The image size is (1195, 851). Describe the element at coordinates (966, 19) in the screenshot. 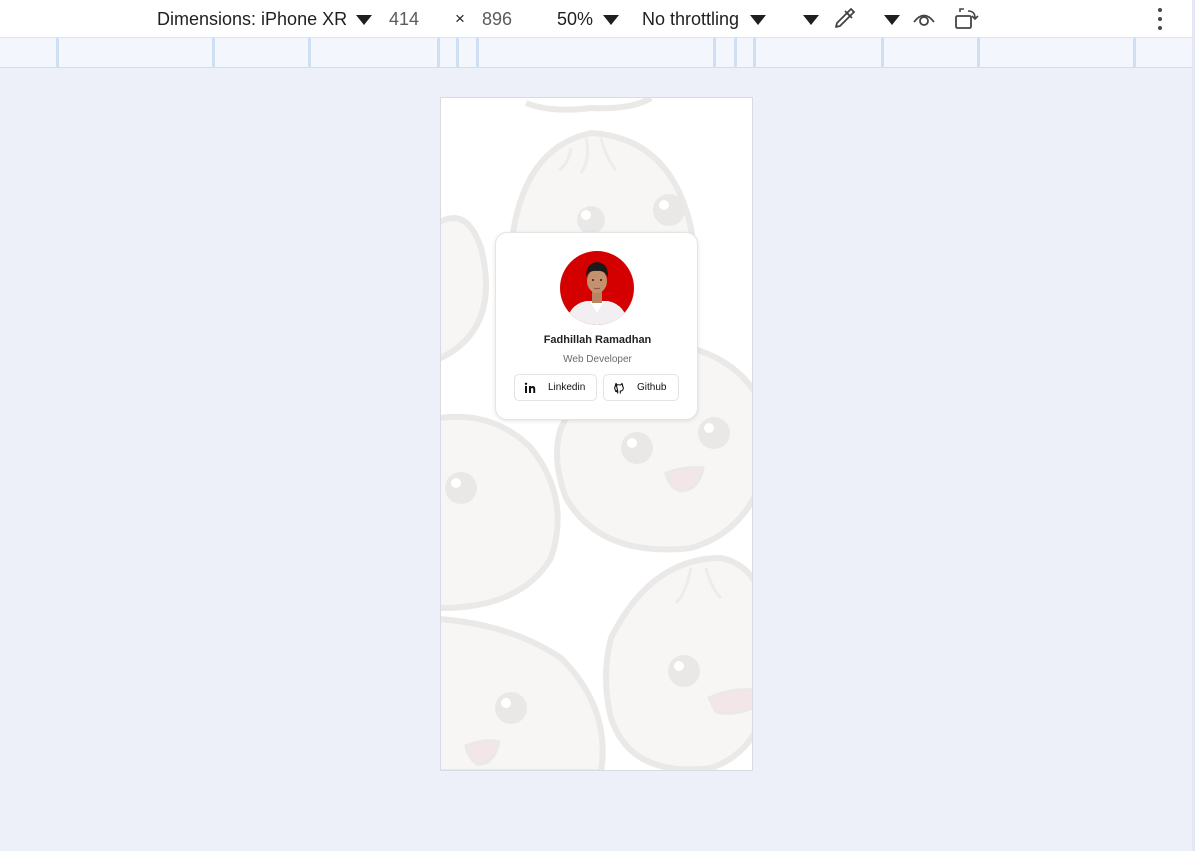

I see `rotate-icon` at that location.